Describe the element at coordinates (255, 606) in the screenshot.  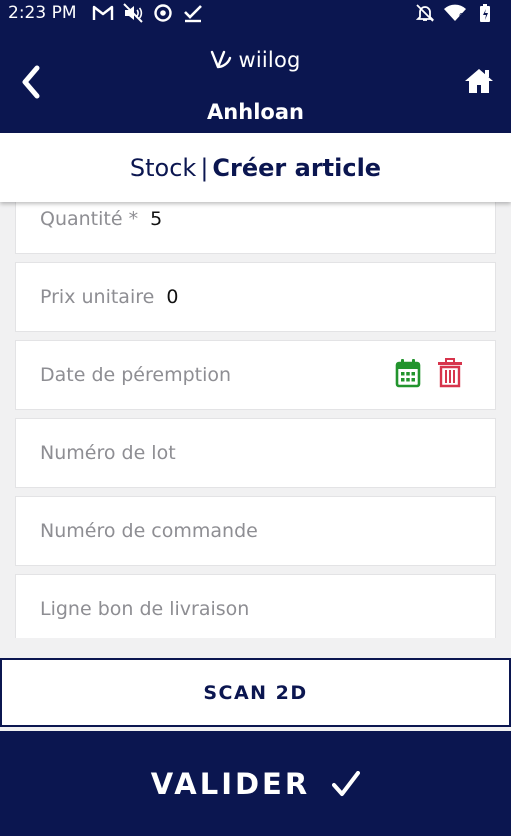
I see `delivery-note-line-field: Ligne bon de livraison` at that location.